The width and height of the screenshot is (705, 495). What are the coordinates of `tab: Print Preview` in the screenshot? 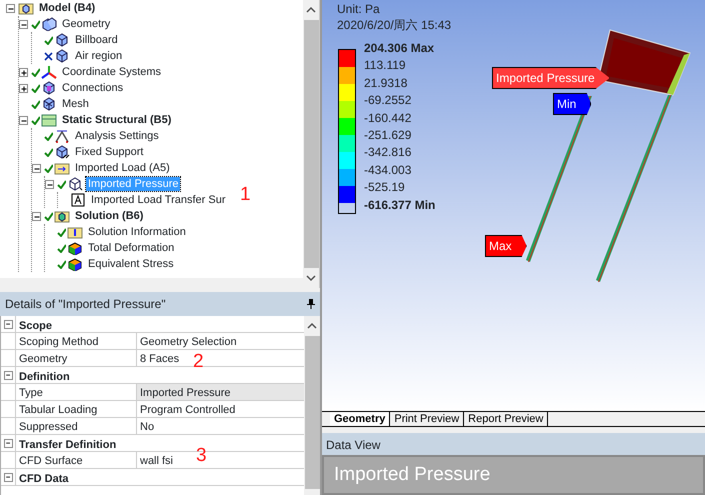 It's located at (427, 419).